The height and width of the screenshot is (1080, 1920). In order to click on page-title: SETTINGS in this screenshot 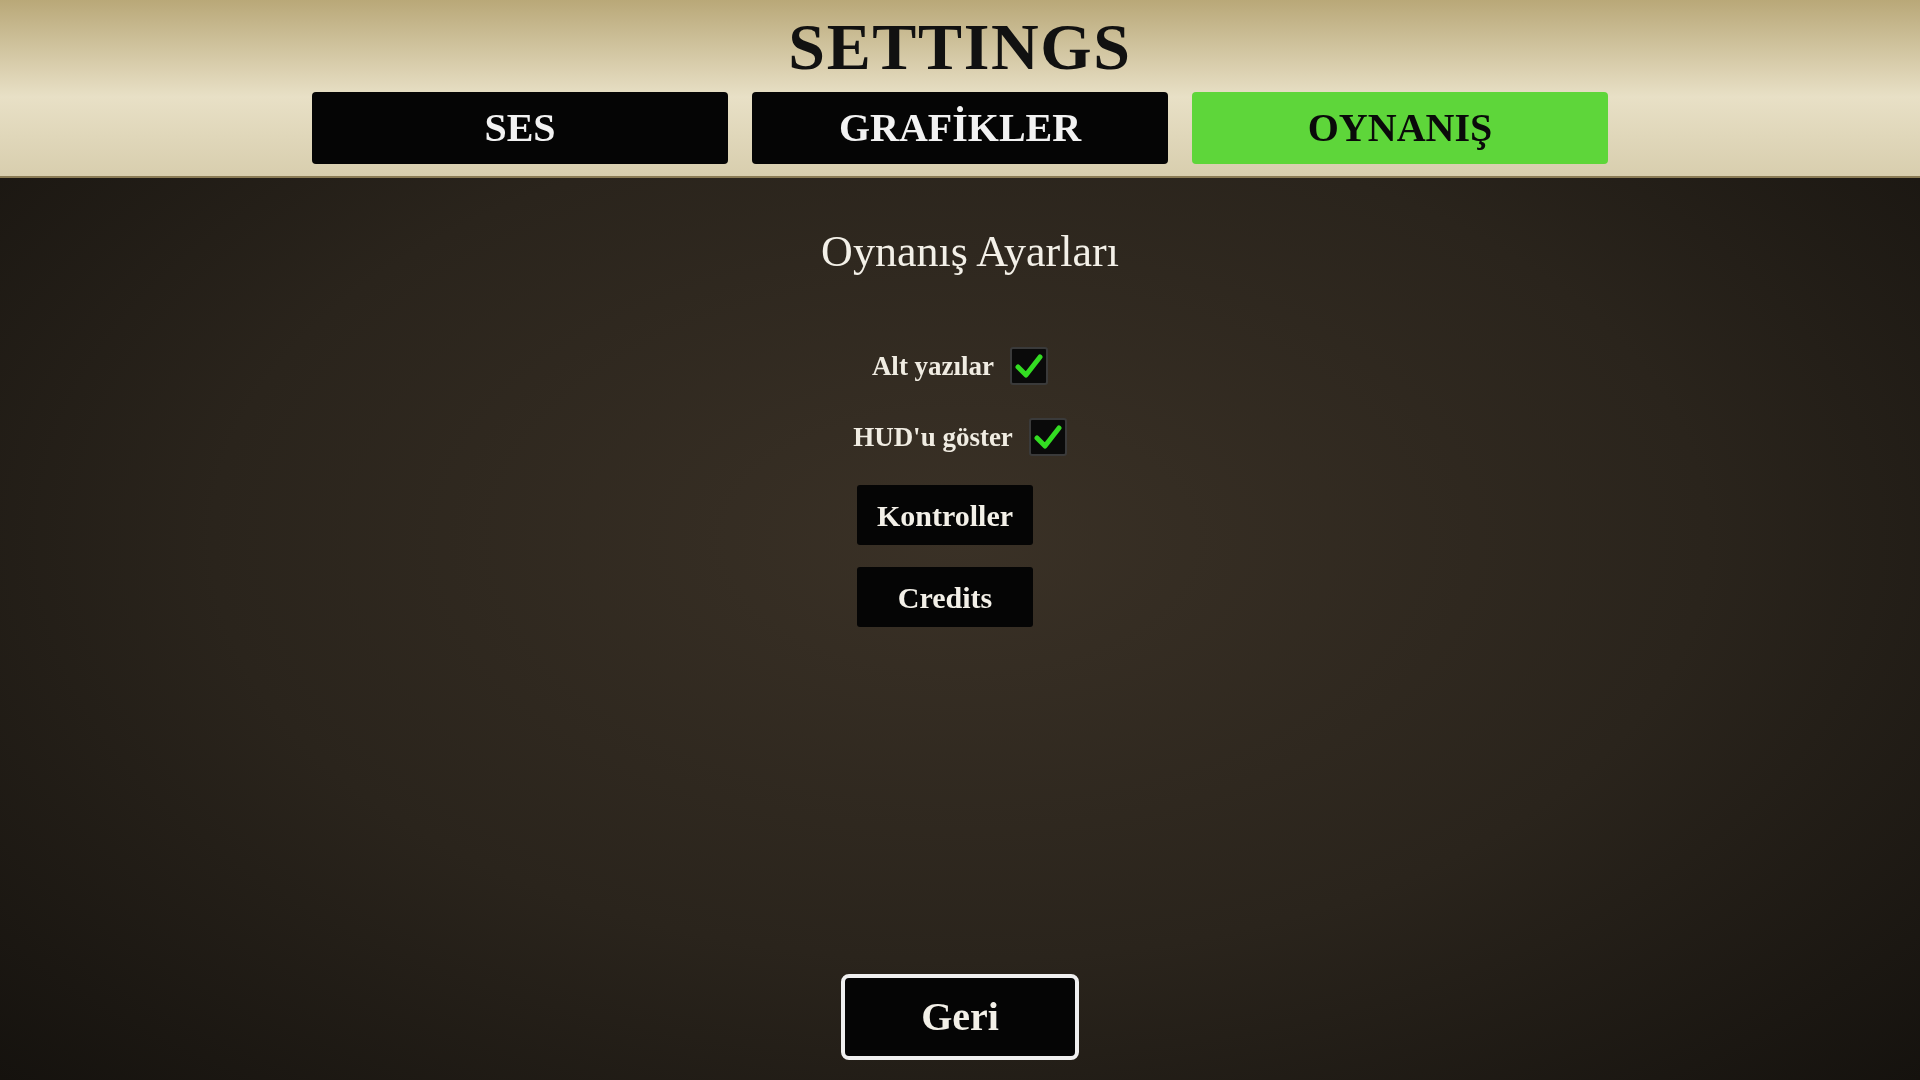, I will do `click(960, 47)`.